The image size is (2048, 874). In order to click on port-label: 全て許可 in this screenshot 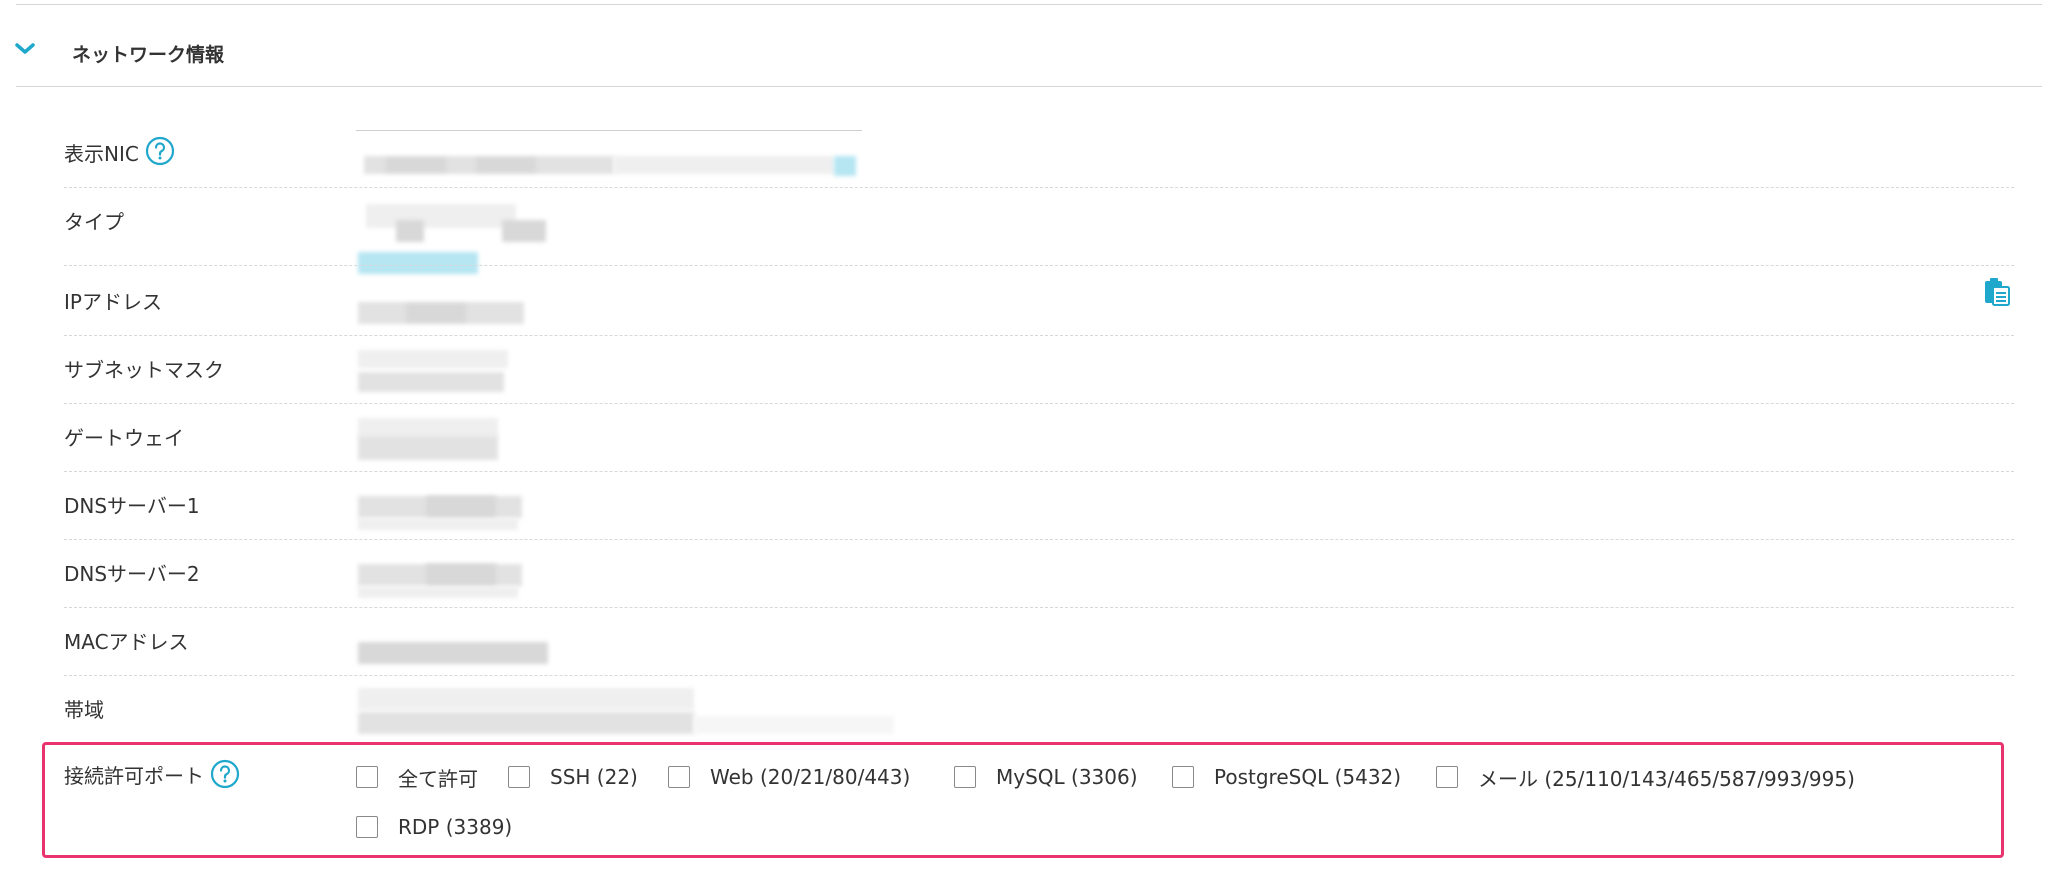, I will do `click(438, 778)`.